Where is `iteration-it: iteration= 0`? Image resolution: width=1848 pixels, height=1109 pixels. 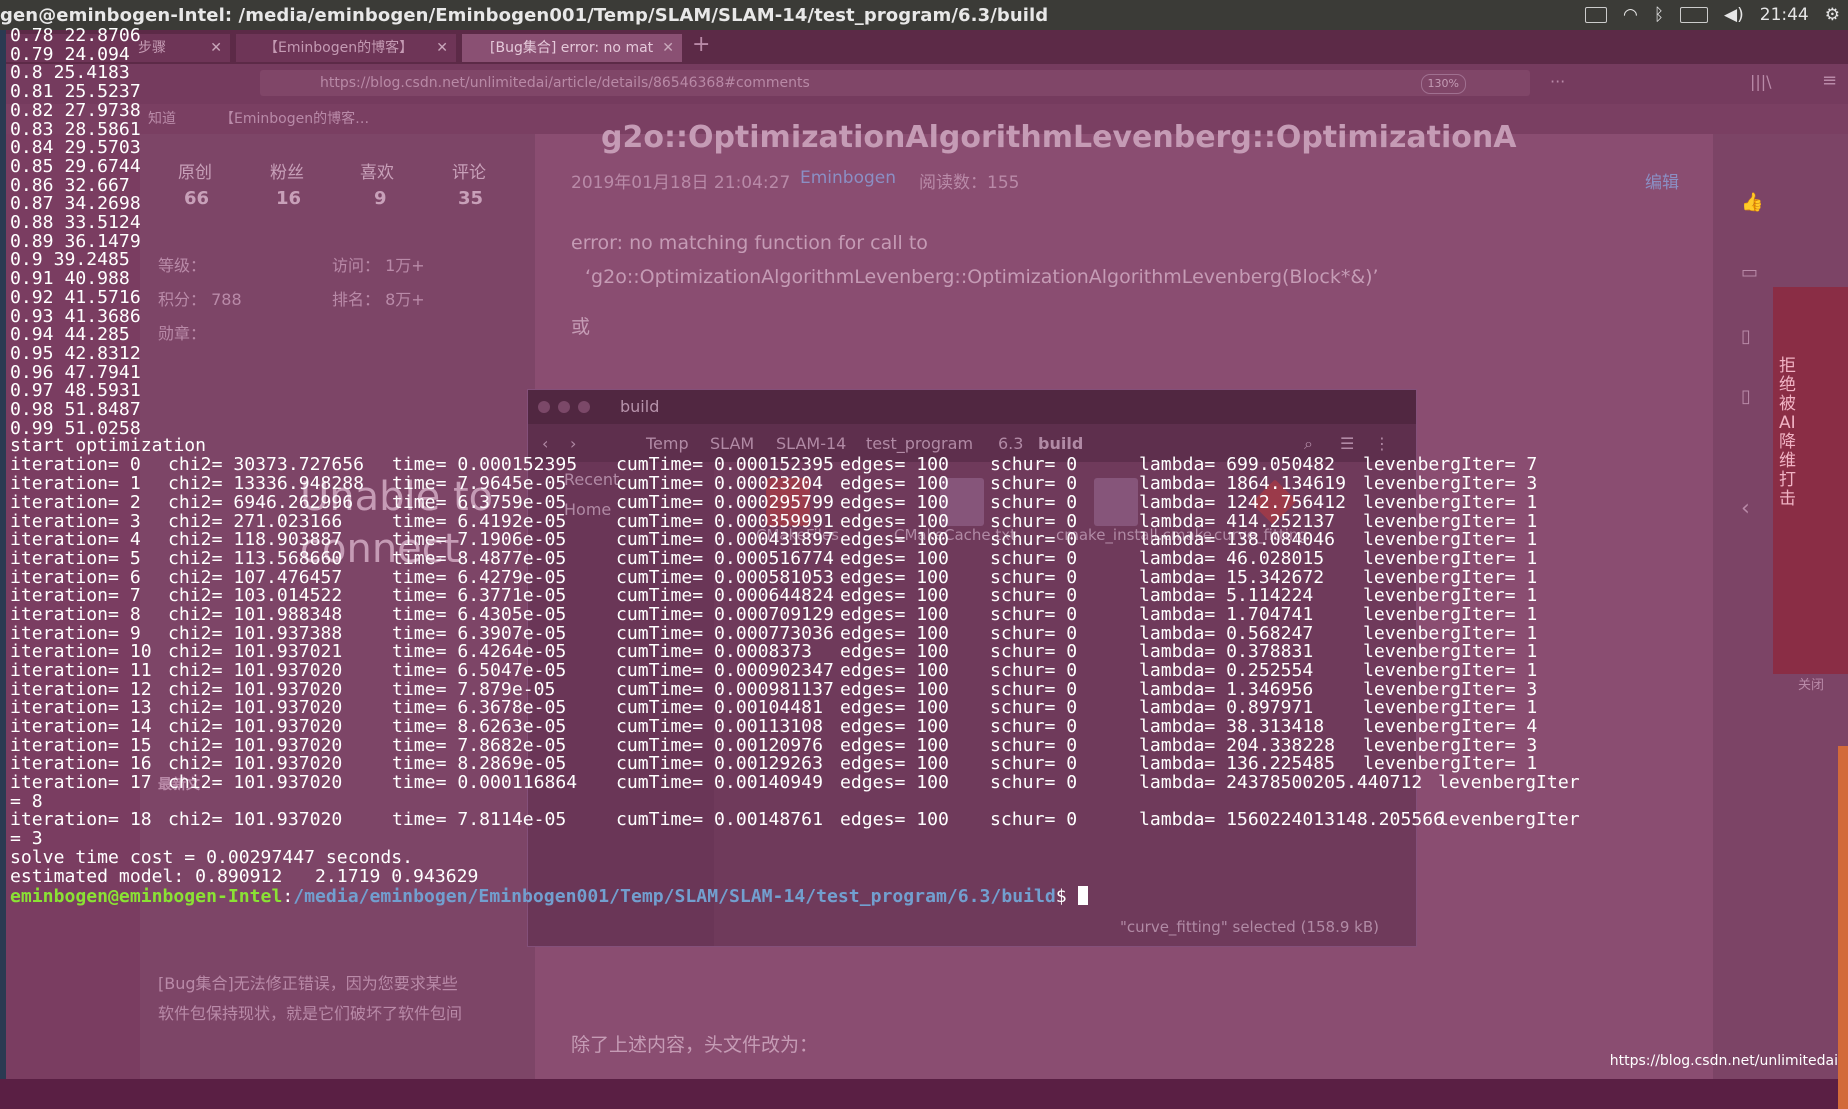
iteration-it: iteration= 0 is located at coordinates (75, 464).